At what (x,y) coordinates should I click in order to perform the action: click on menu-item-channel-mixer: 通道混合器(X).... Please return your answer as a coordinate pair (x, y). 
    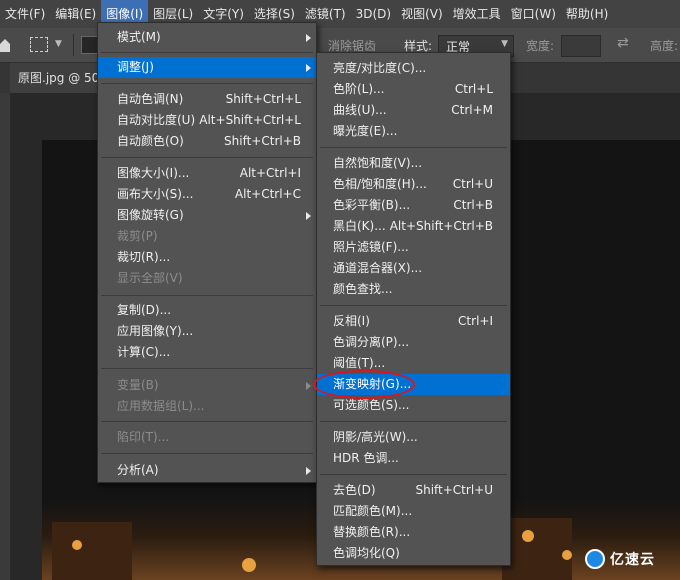
    Looking at the image, I should click on (413, 268).